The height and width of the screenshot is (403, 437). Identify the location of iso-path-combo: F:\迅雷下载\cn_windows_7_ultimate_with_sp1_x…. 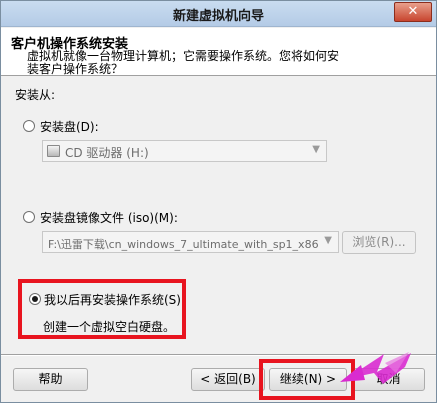
(190, 242).